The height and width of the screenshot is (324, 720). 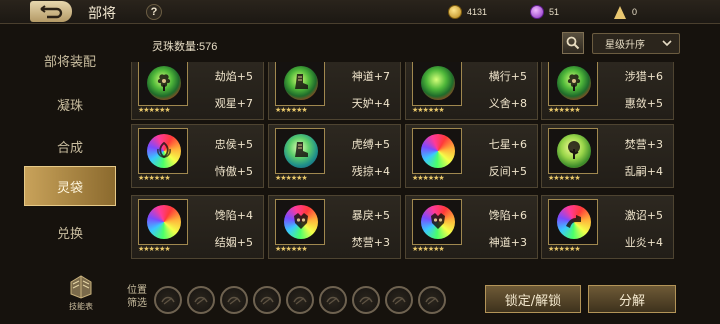 What do you see at coordinates (102, 14) in the screenshot?
I see `page-title: 部将` at bounding box center [102, 14].